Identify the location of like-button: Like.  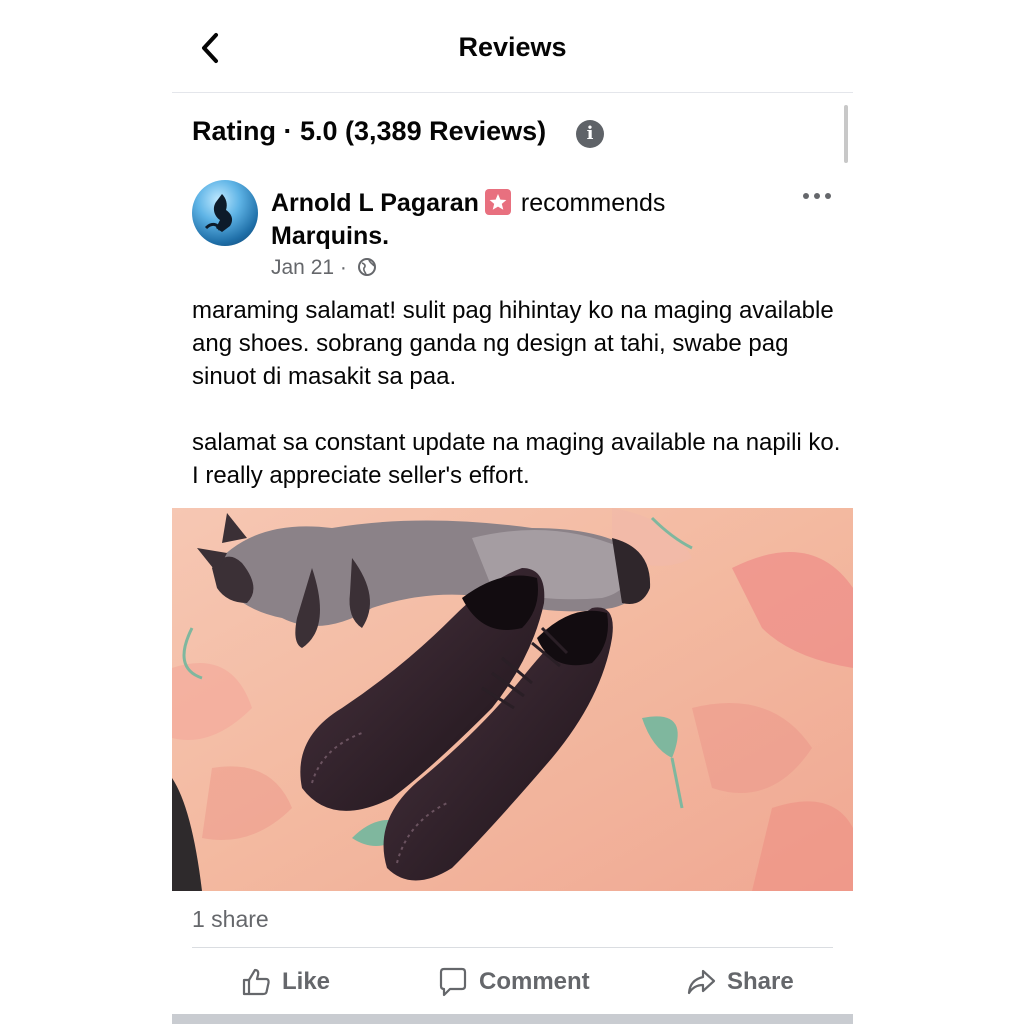
(285, 982).